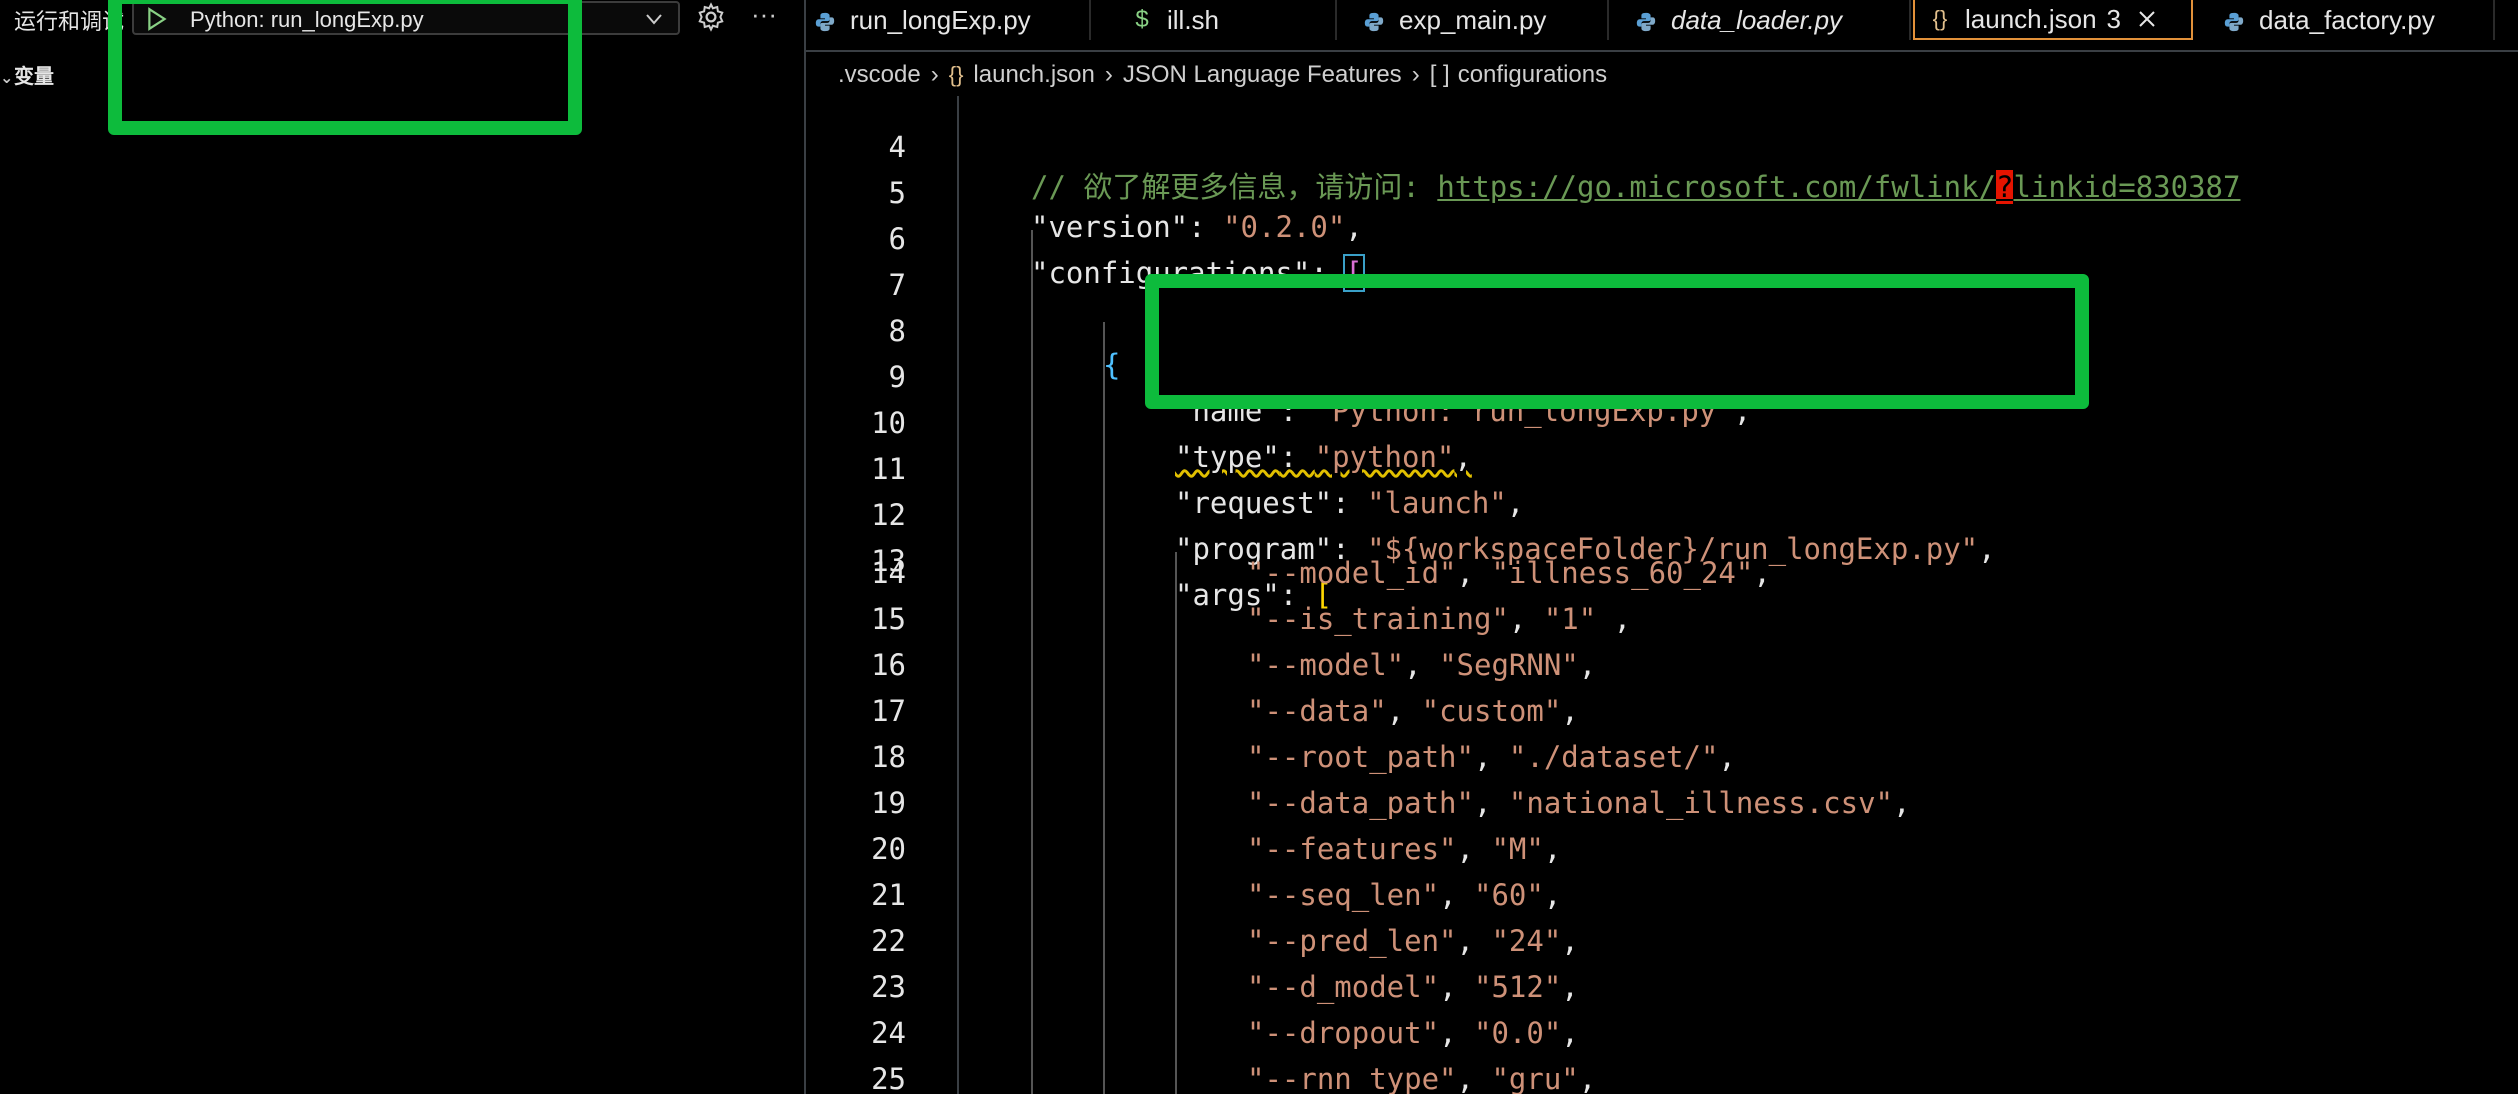  I want to click on close-icon, so click(2147, 19).